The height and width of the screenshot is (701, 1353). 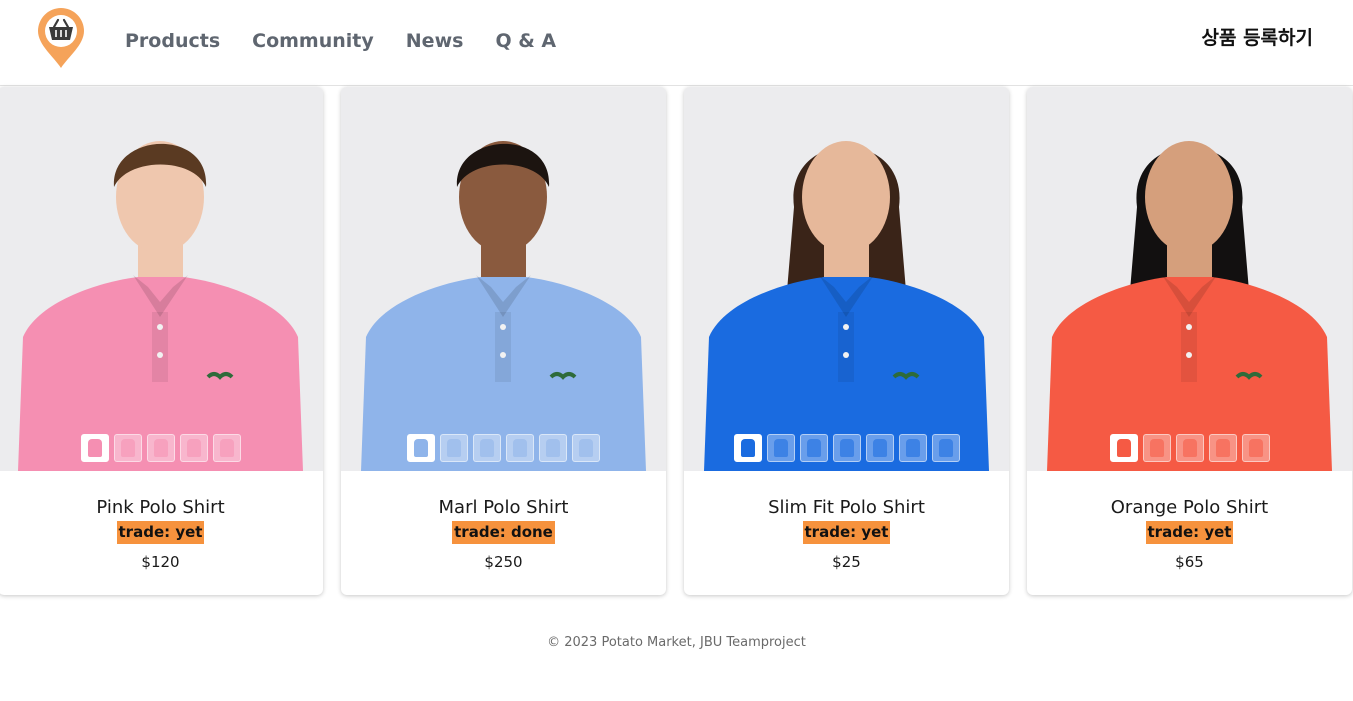 I want to click on register-product-button: 상품 등록하기, so click(x=1258, y=38).